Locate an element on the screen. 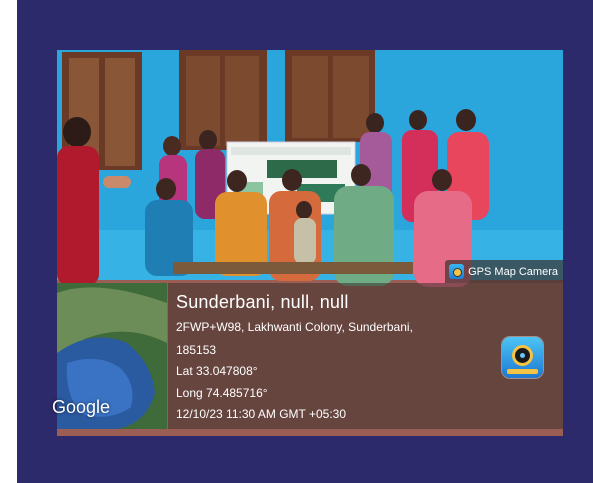 The height and width of the screenshot is (483, 593). lens-icon is located at coordinates (522, 355).